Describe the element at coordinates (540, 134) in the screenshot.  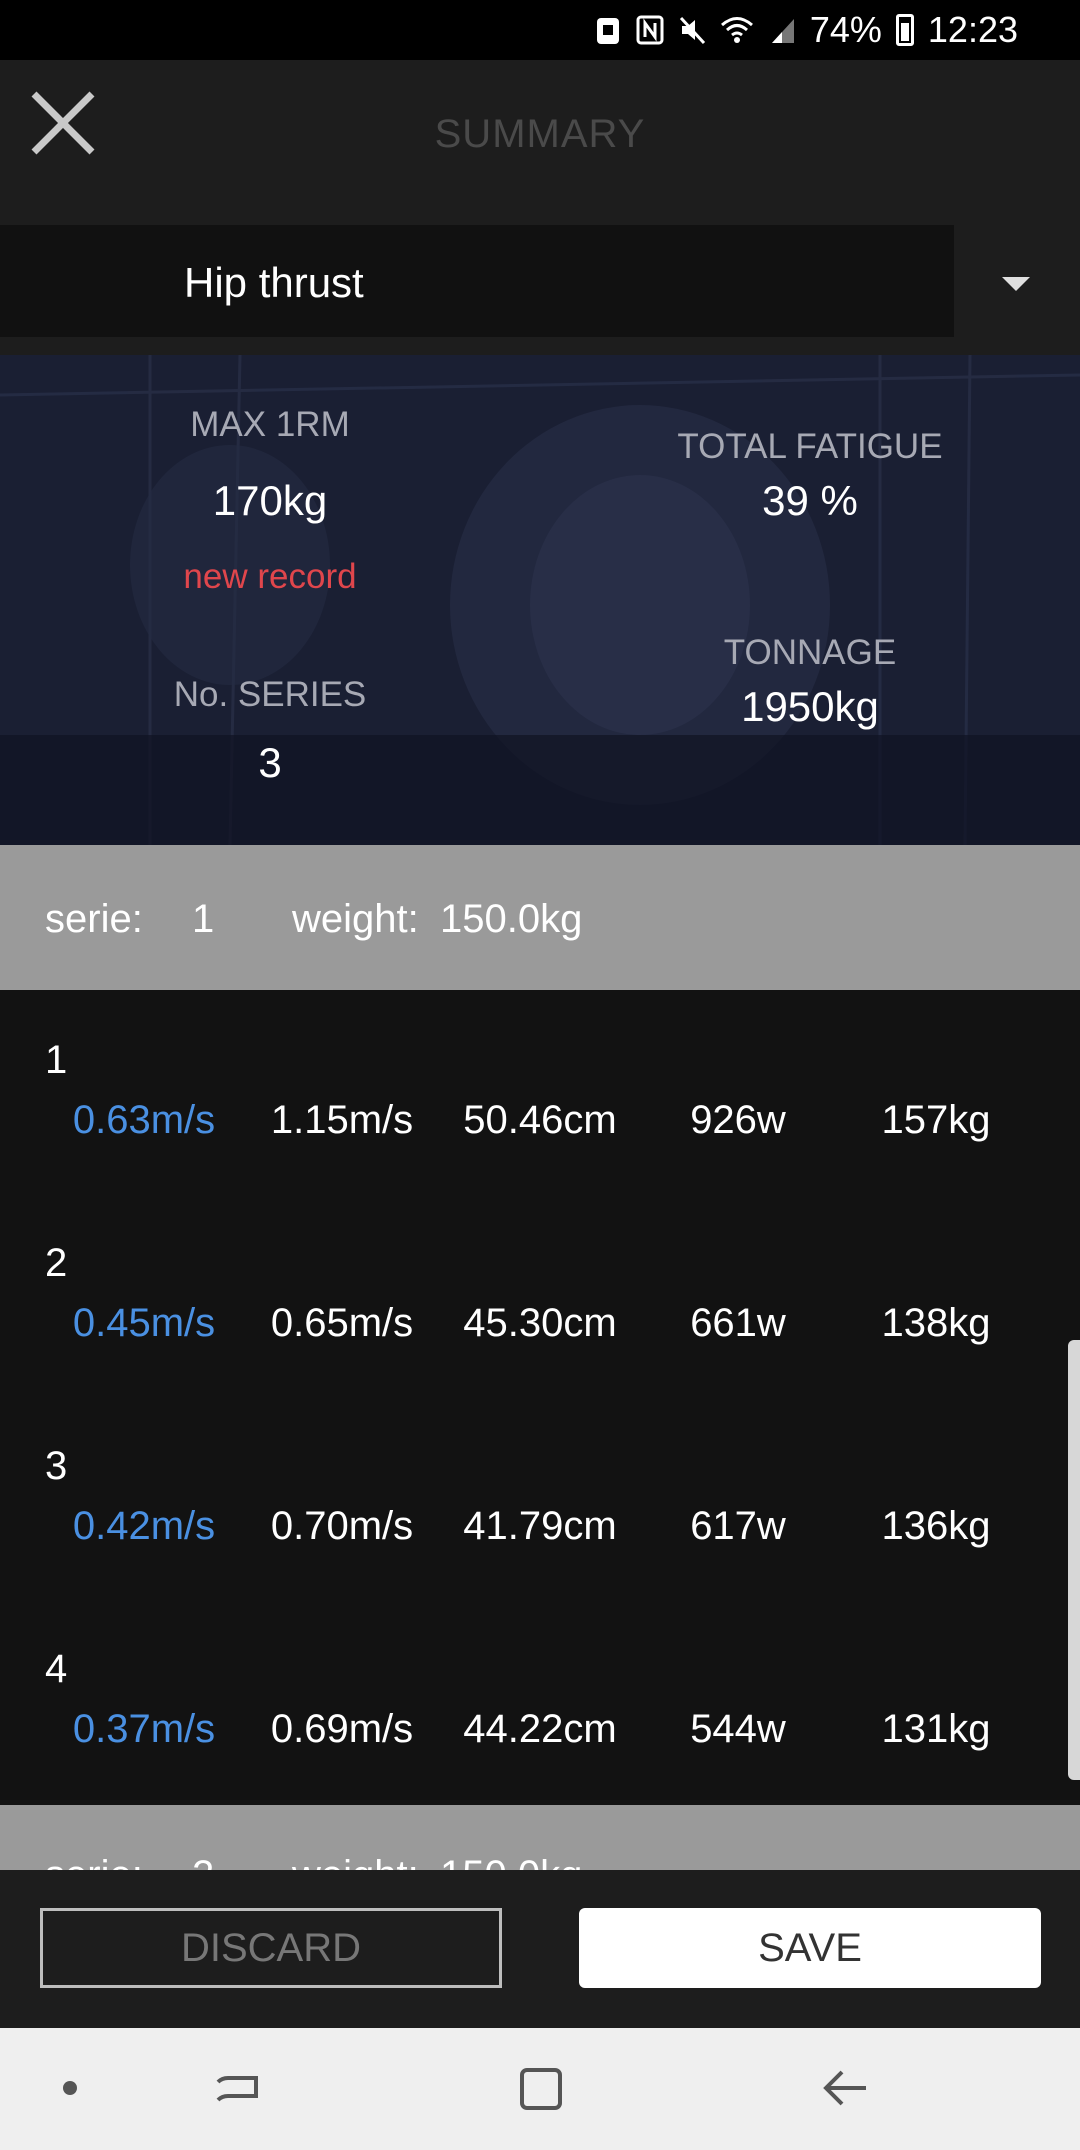
I see `page-title: SUMMARY` at that location.